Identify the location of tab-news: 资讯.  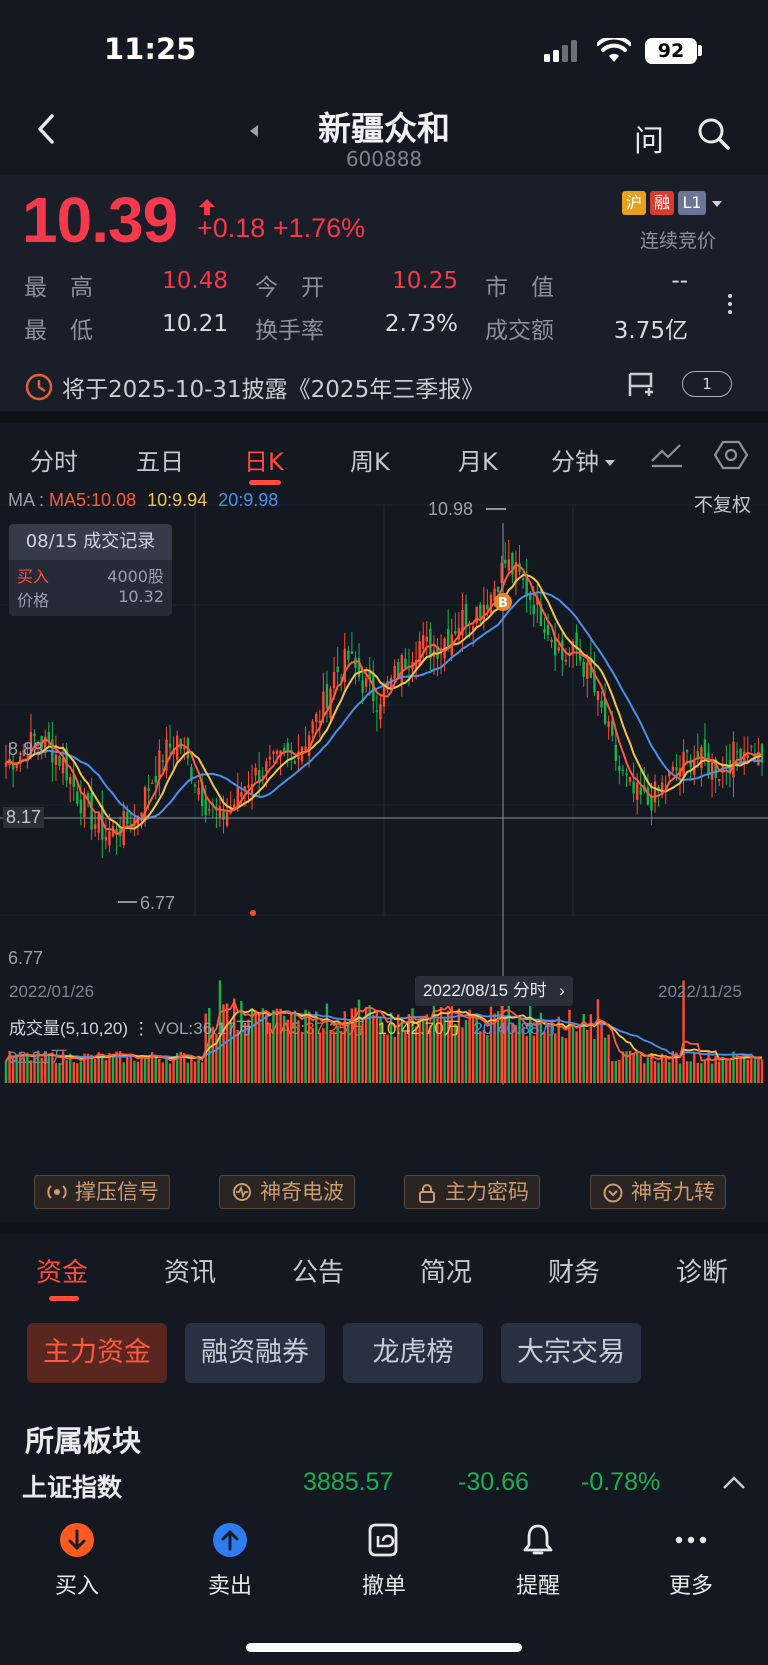
(190, 1270).